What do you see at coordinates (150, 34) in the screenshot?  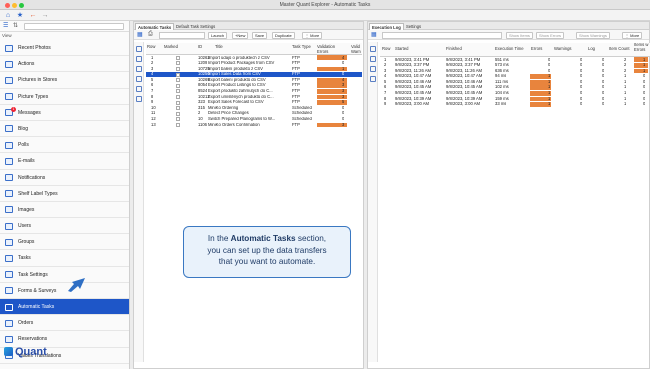 I see `print-icon: ⎙` at bounding box center [150, 34].